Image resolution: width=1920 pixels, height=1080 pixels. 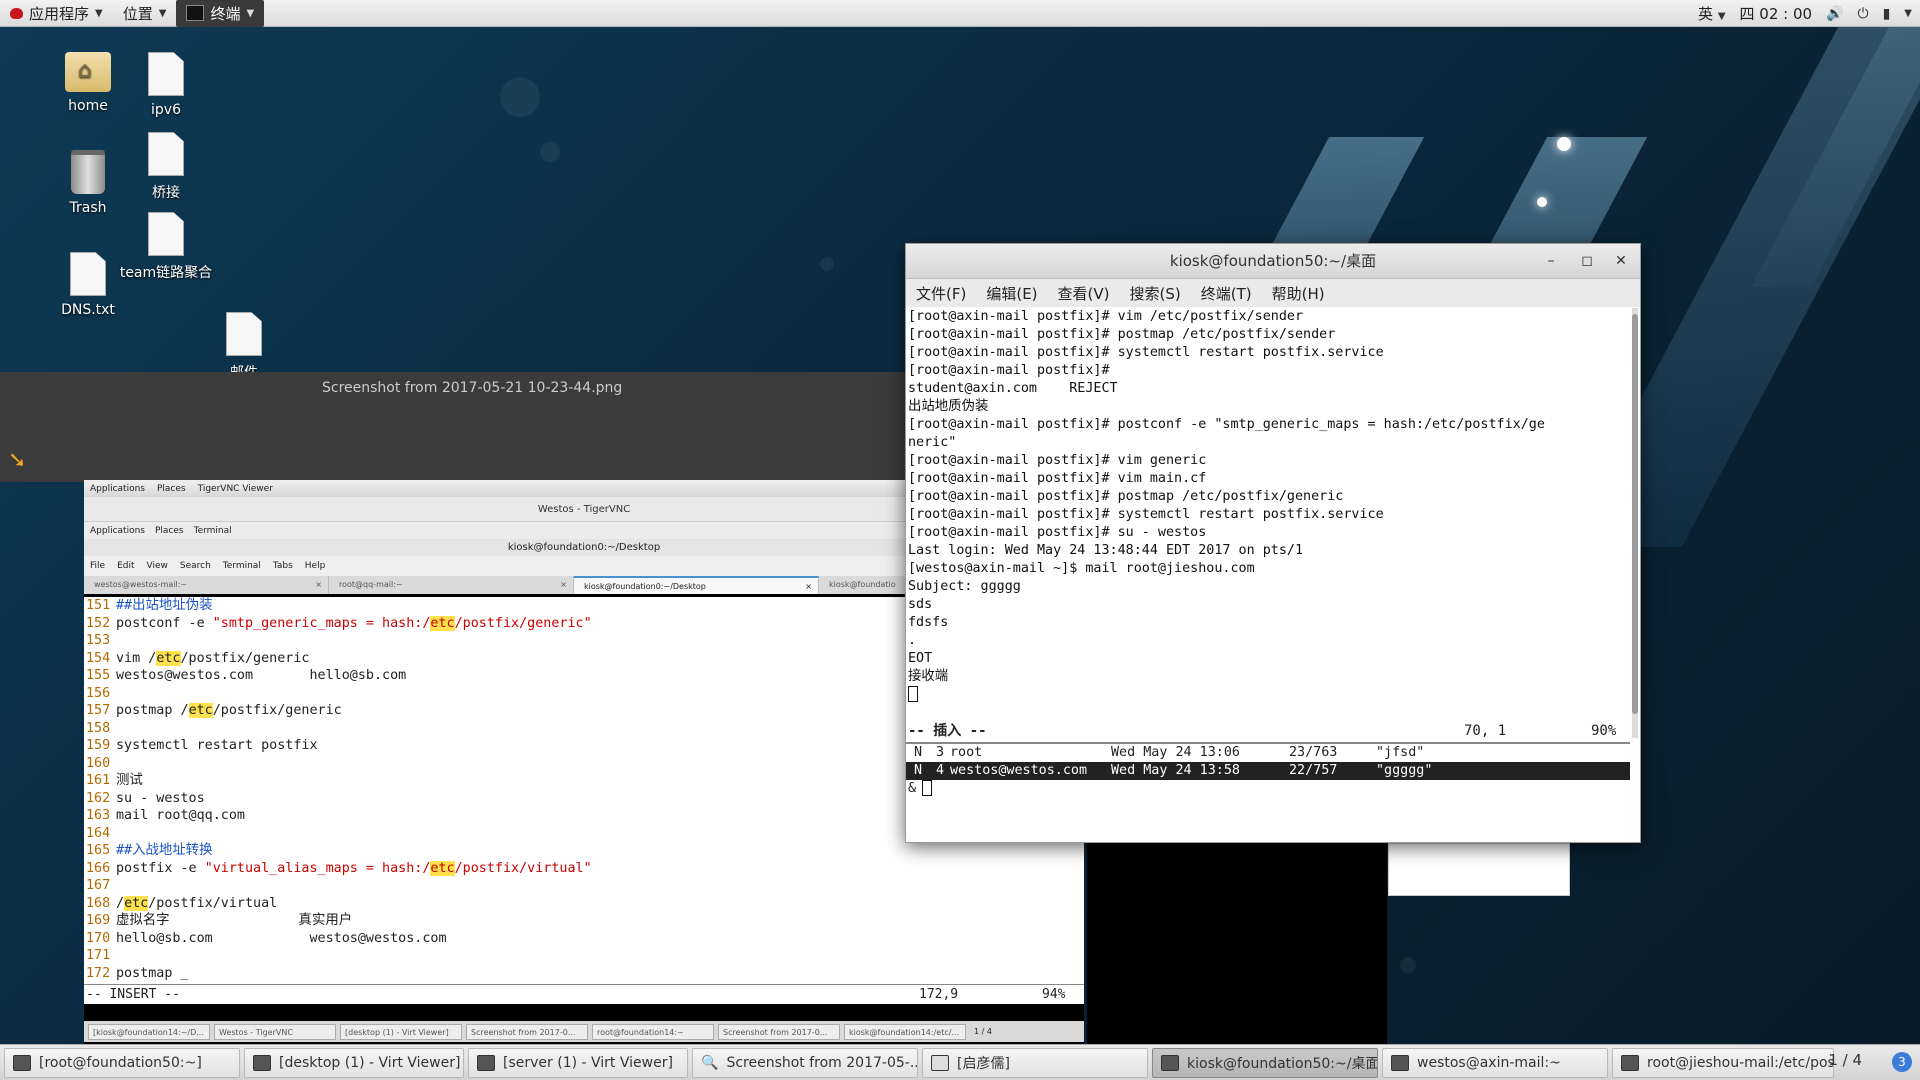 I want to click on file-icon, so click(x=244, y=334).